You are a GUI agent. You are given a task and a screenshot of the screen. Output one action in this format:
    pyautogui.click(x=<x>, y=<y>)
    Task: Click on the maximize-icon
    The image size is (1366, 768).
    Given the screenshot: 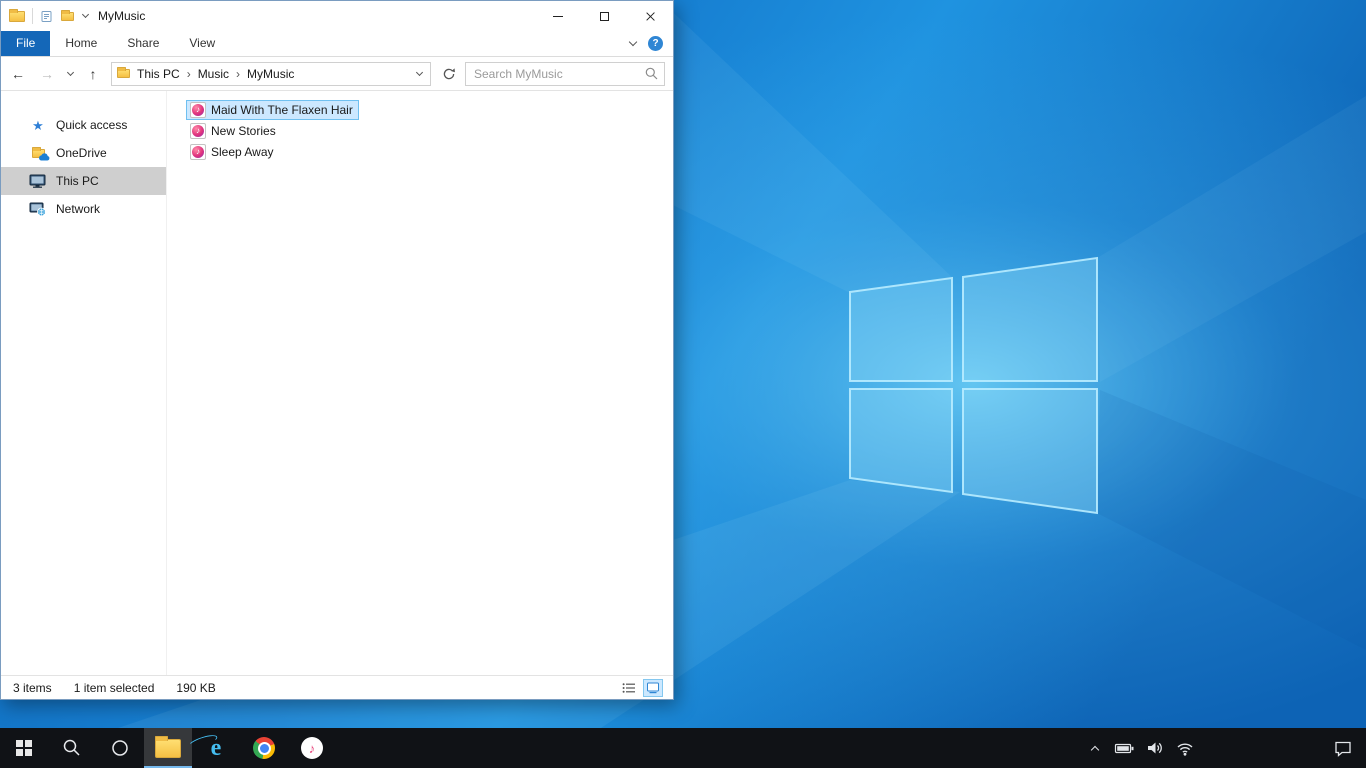 What is the action you would take?
    pyautogui.click(x=604, y=16)
    